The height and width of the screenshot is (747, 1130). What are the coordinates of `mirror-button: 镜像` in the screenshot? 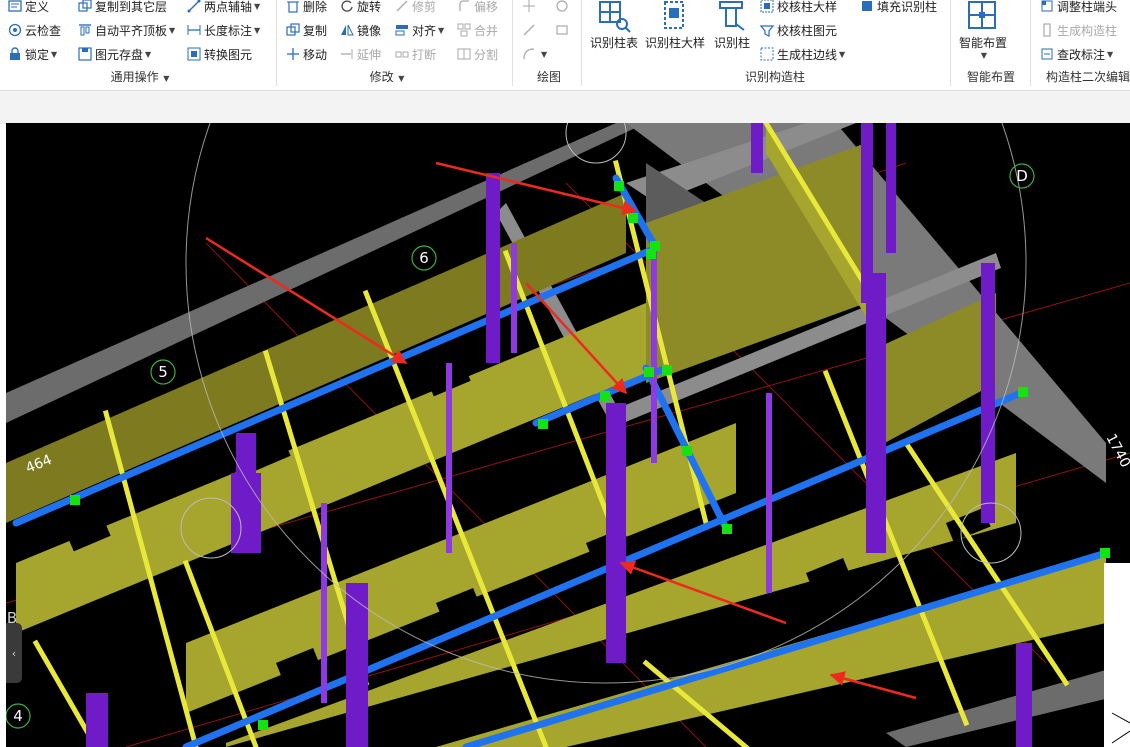 It's located at (360, 30).